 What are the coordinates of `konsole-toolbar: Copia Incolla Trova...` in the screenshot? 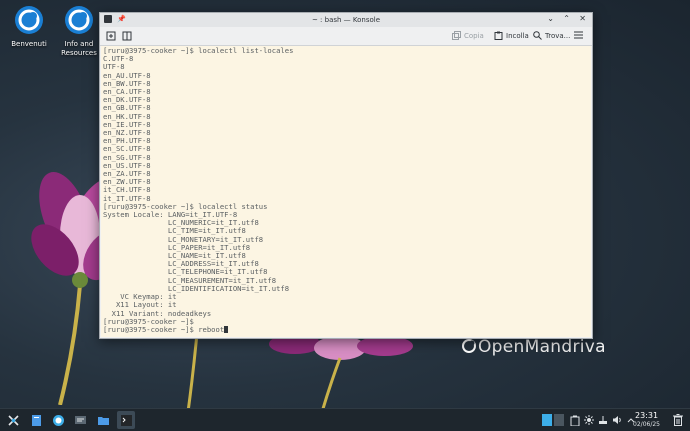 It's located at (346, 36).